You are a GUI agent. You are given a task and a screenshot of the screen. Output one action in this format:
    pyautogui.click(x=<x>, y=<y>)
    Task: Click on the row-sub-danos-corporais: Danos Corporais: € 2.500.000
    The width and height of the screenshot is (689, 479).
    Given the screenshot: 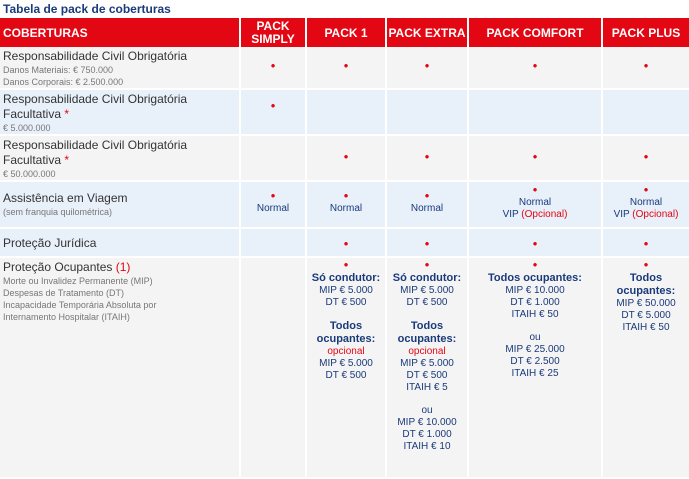 What is the action you would take?
    pyautogui.click(x=63, y=82)
    